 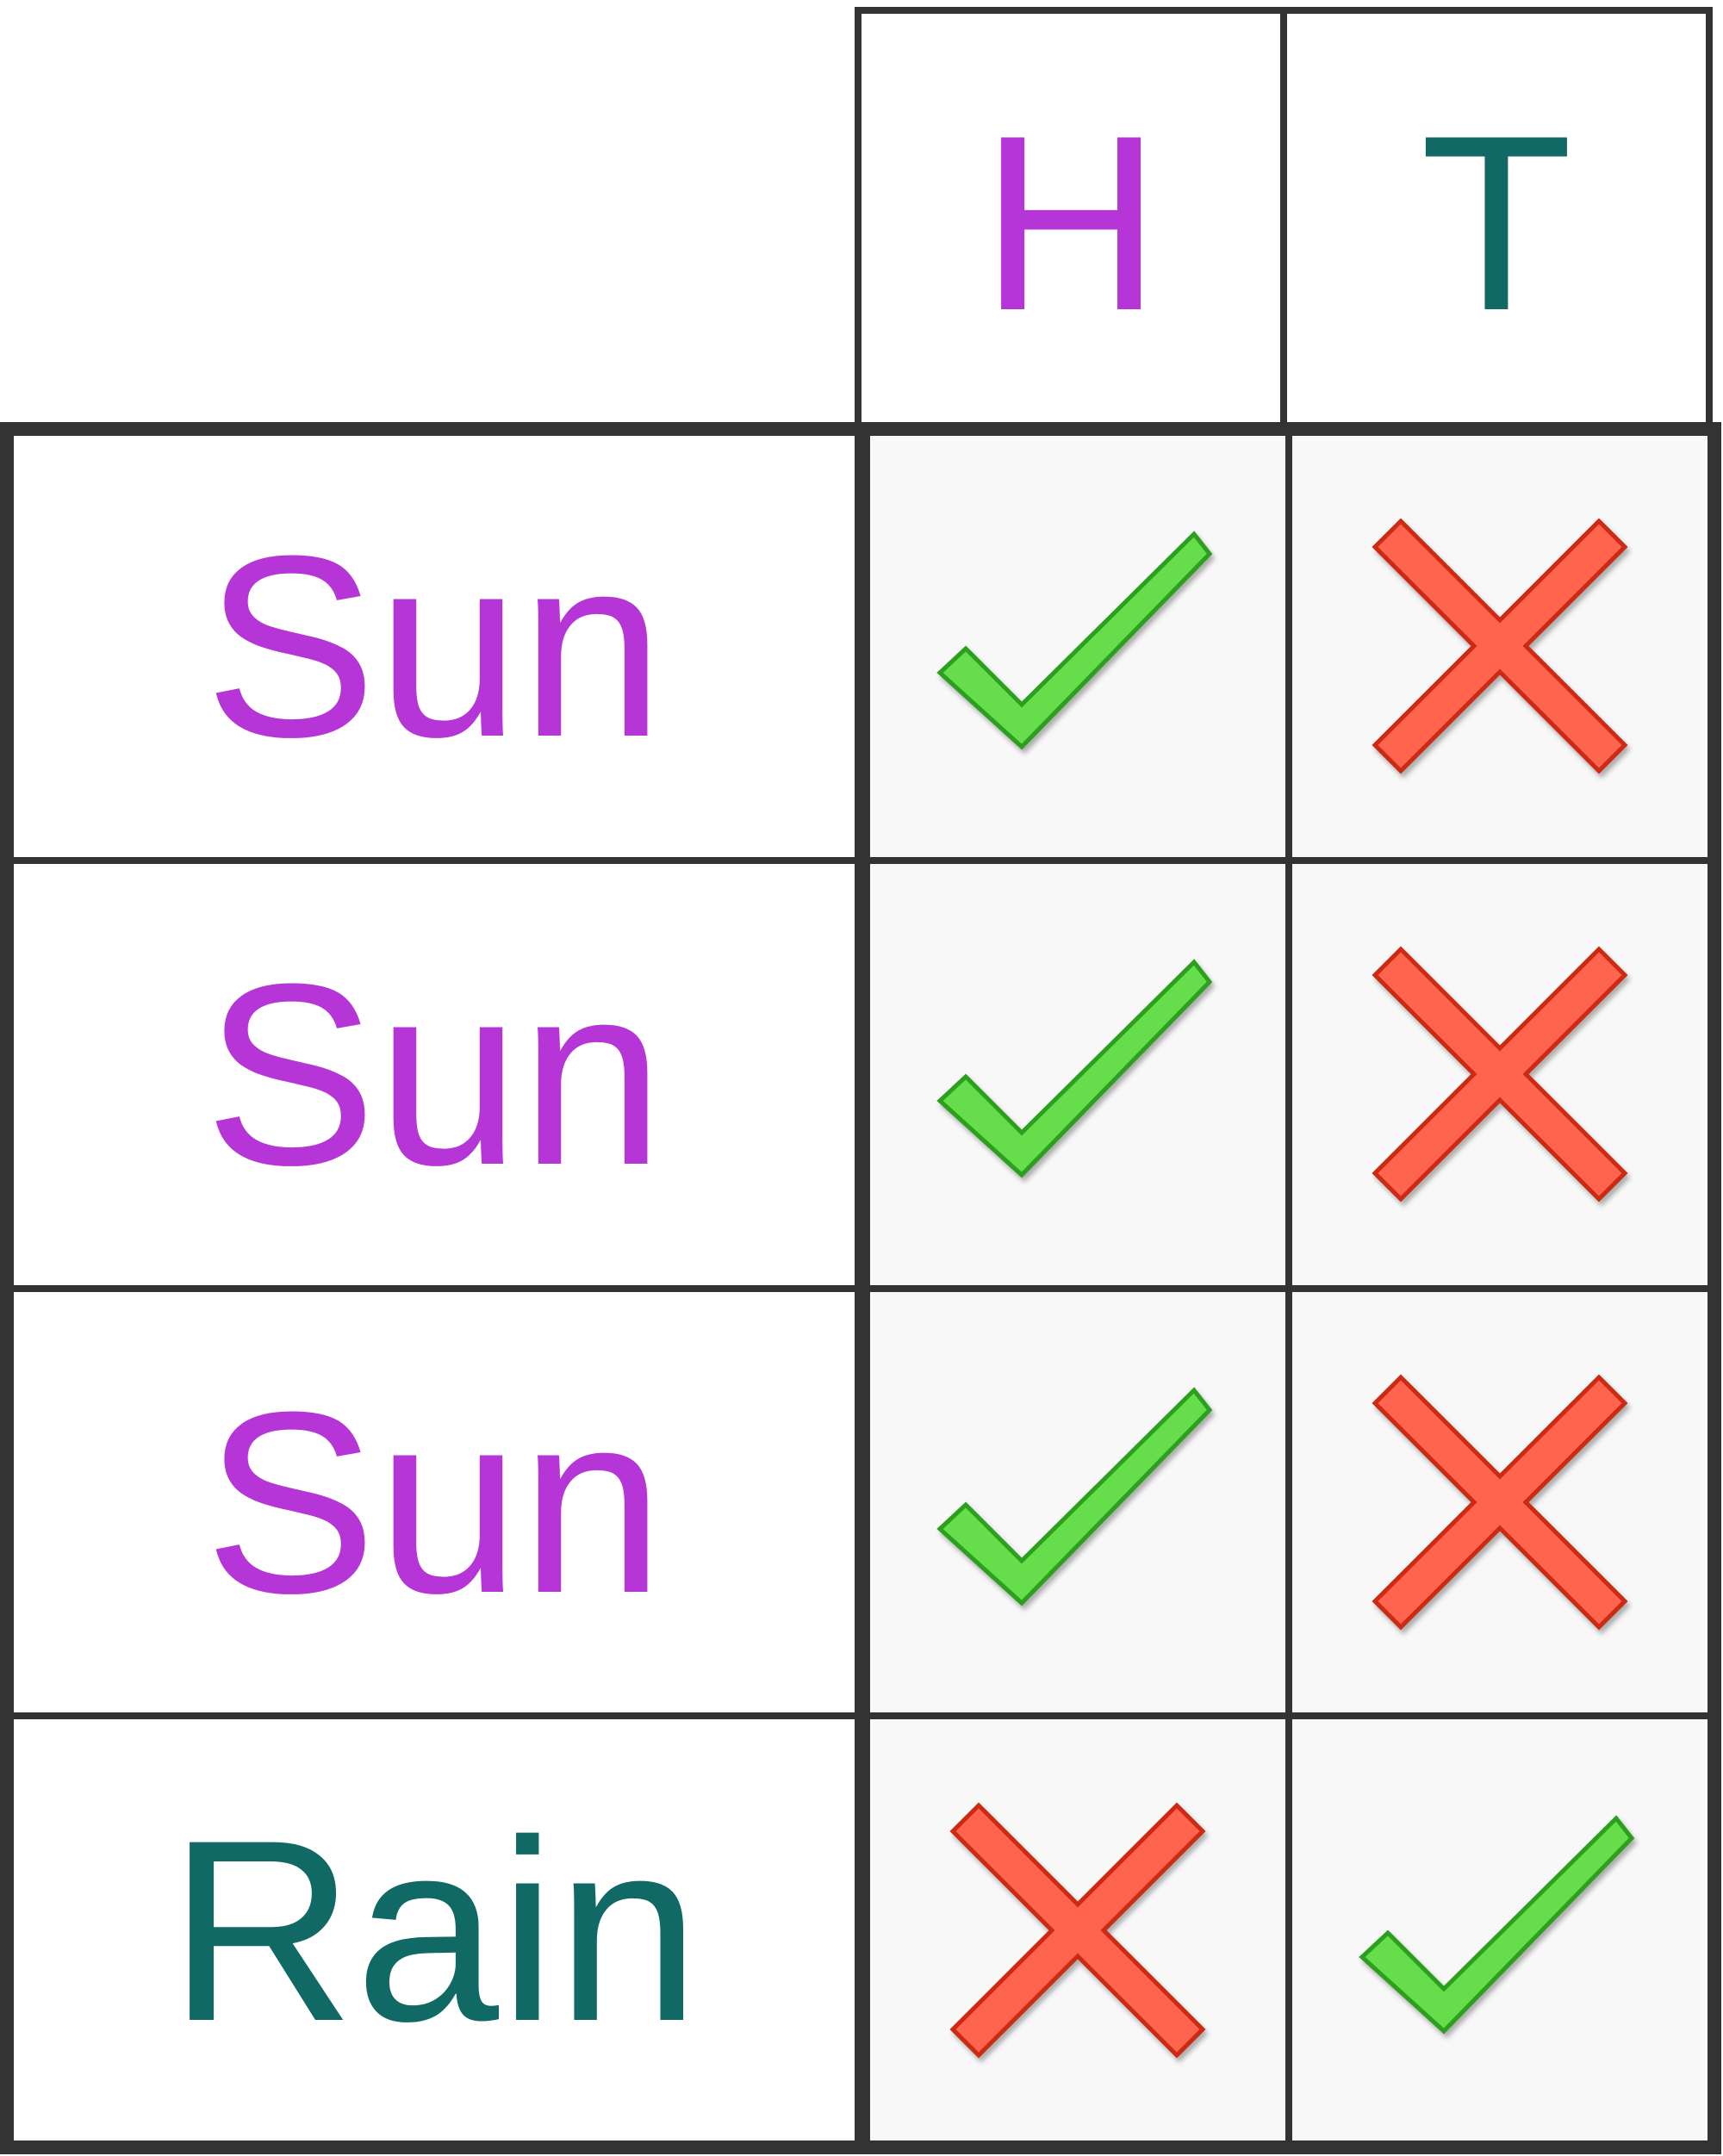 I want to click on row-label-text: Rain, so click(x=434, y=1930).